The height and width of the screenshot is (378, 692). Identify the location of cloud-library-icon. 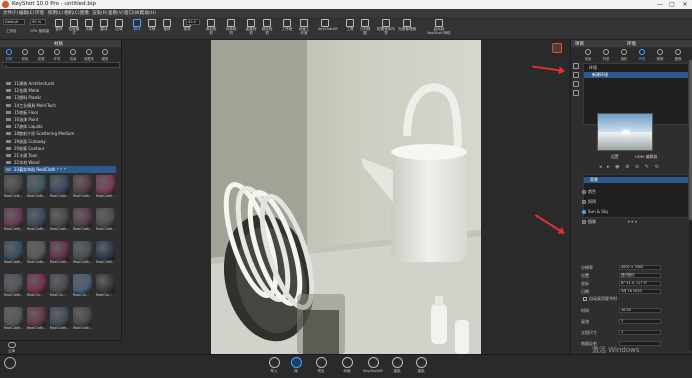
(12, 345).